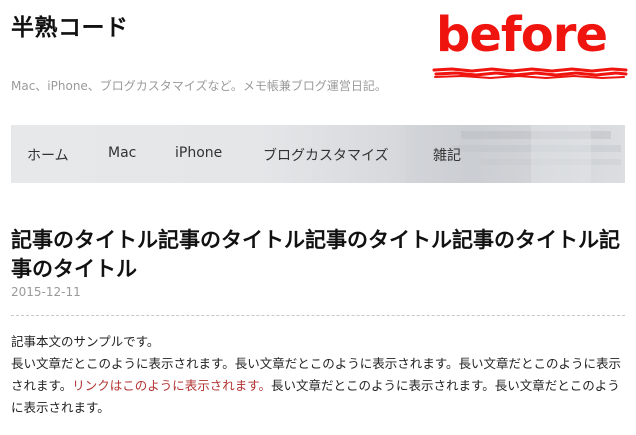 This screenshot has width=636, height=435. Describe the element at coordinates (199, 86) in the screenshot. I see `site-tagline: Mac、iPhone、ブログカスタマイズなど。メモ帳兼ブログ運営日記。` at that location.